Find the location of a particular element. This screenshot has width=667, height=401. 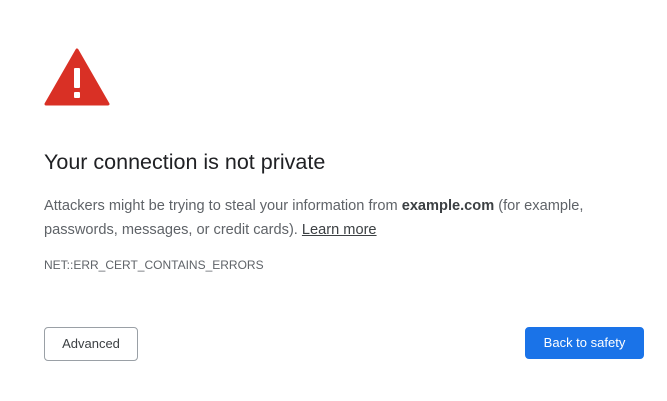

learn-more-link: Learn more is located at coordinates (339, 230).